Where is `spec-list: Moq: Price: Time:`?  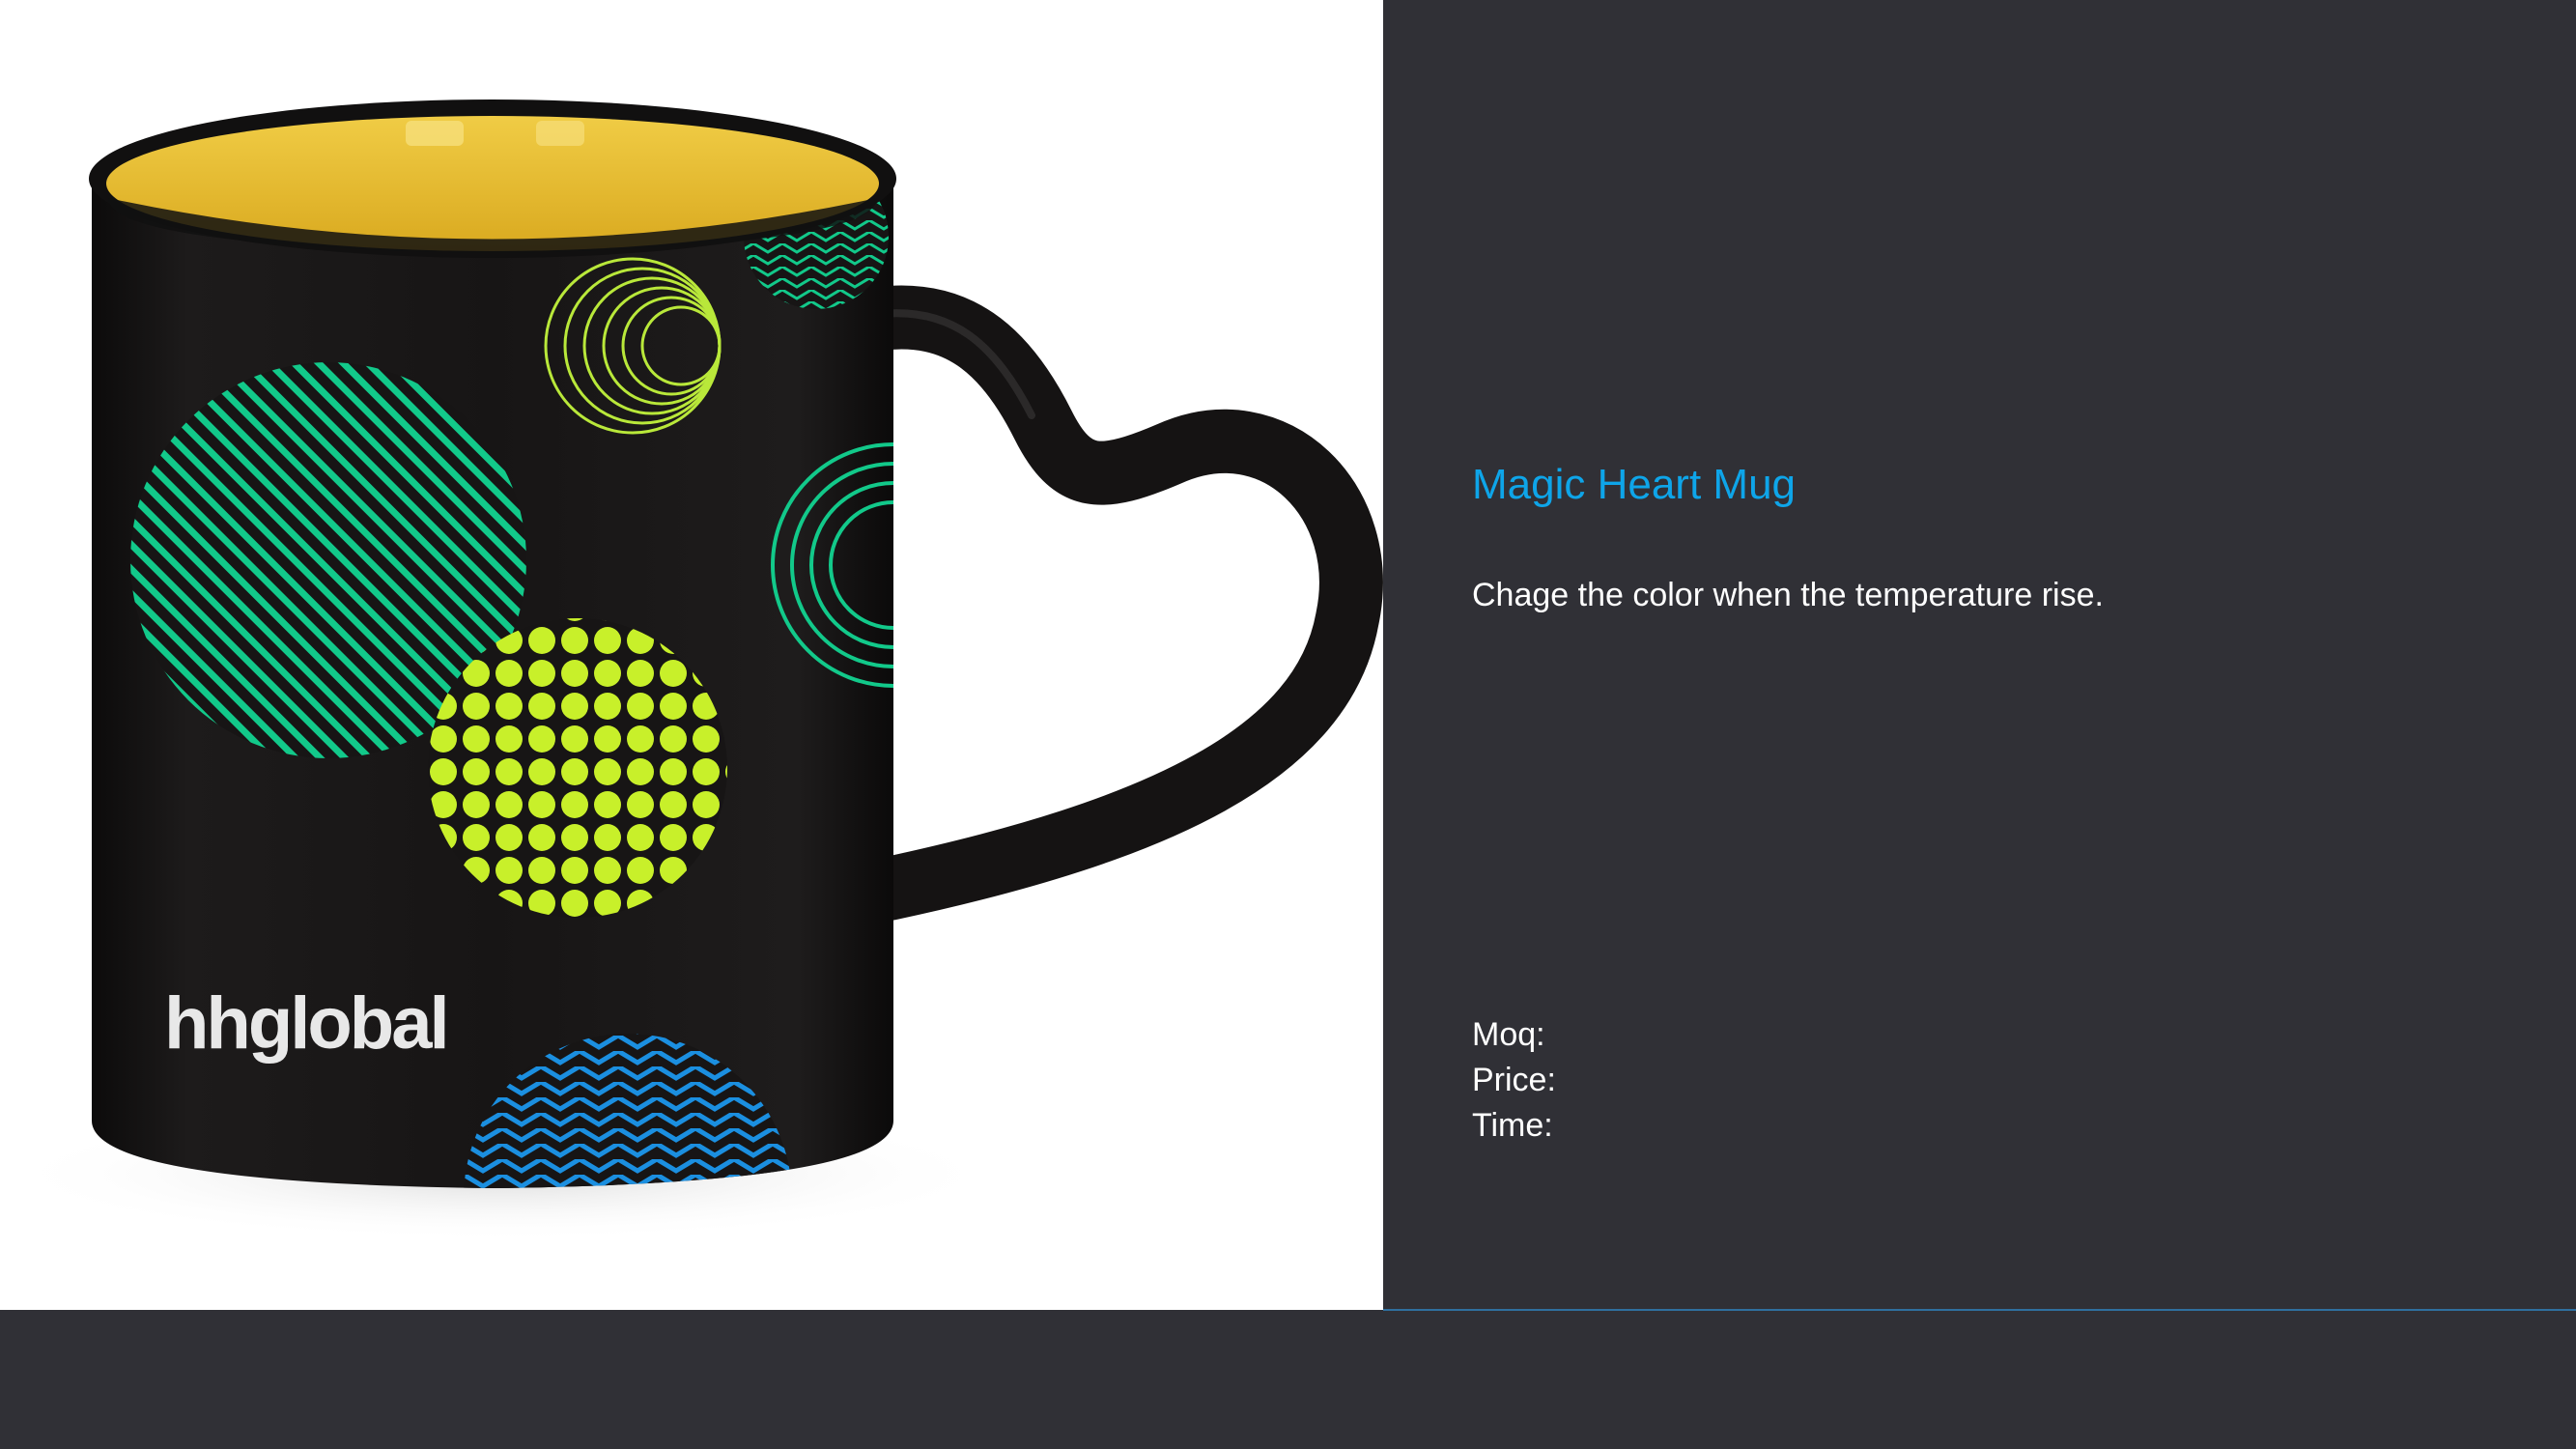 spec-list: Moq: Price: Time: is located at coordinates (1514, 1080).